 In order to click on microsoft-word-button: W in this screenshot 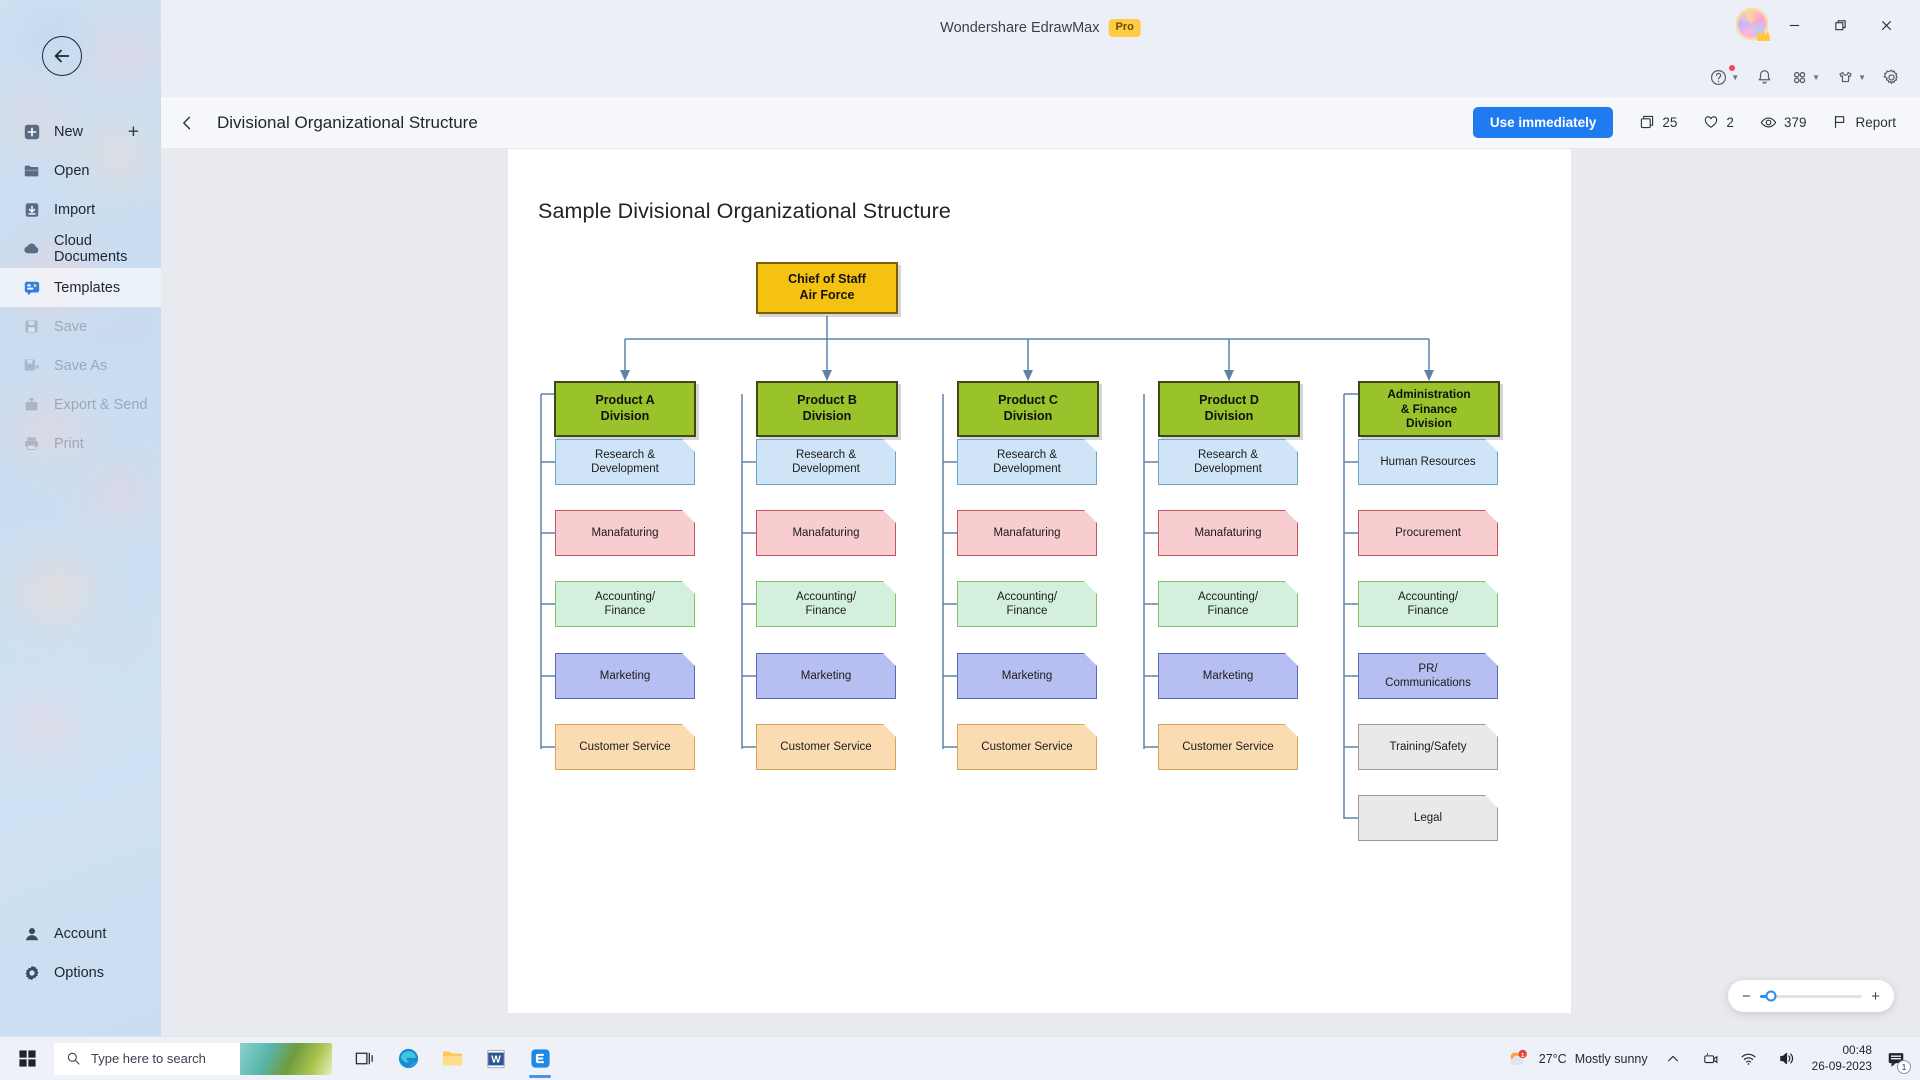, I will do `click(496, 1059)`.